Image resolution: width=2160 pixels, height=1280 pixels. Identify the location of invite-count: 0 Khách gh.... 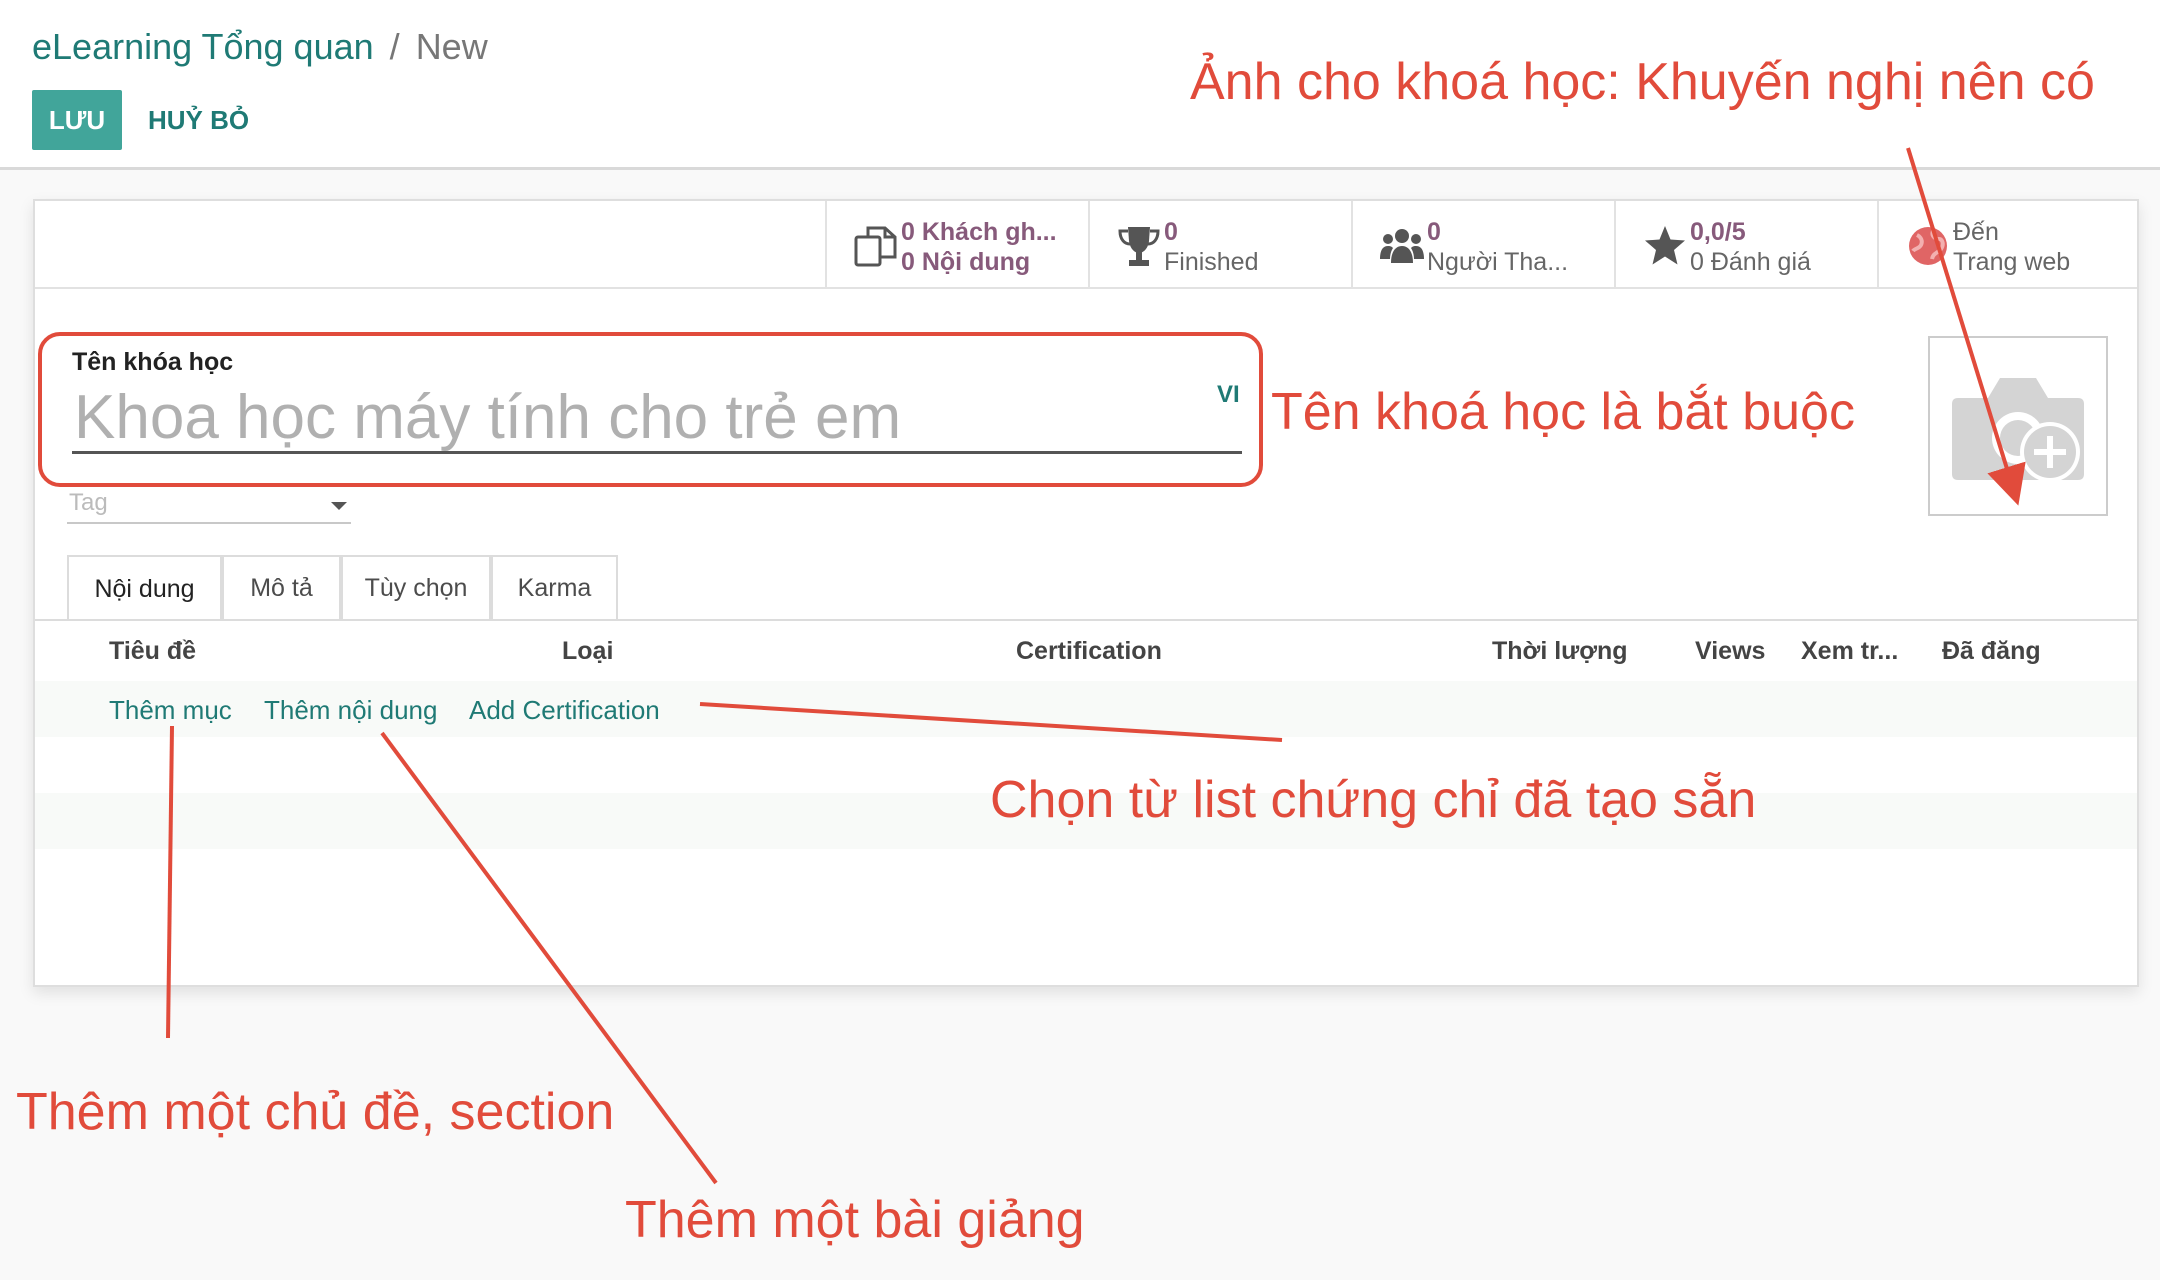
(979, 232).